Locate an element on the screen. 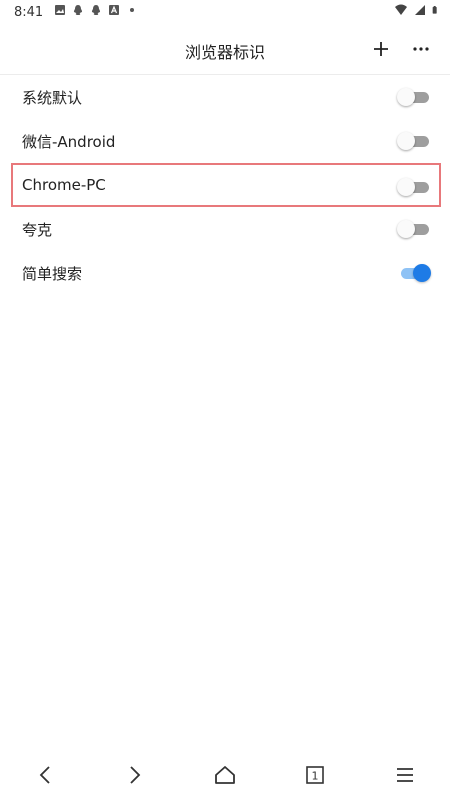 The height and width of the screenshot is (800, 450). home-icon is located at coordinates (225, 775).